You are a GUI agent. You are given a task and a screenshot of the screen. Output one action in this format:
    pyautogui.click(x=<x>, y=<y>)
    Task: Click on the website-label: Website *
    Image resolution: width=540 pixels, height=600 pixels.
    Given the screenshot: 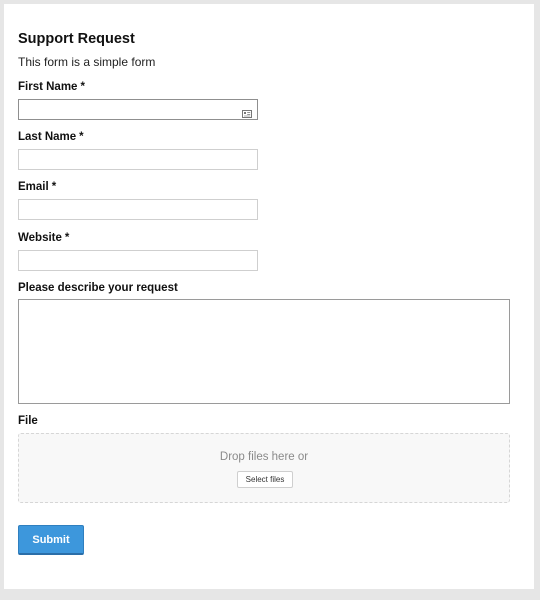 What is the action you would take?
    pyautogui.click(x=43, y=238)
    